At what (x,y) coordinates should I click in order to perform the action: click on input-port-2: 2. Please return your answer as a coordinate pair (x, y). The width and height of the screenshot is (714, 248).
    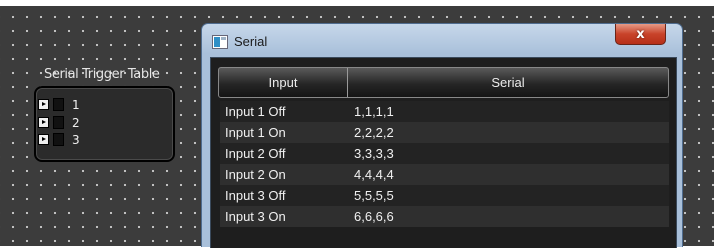
    Looking at the image, I should click on (58, 122).